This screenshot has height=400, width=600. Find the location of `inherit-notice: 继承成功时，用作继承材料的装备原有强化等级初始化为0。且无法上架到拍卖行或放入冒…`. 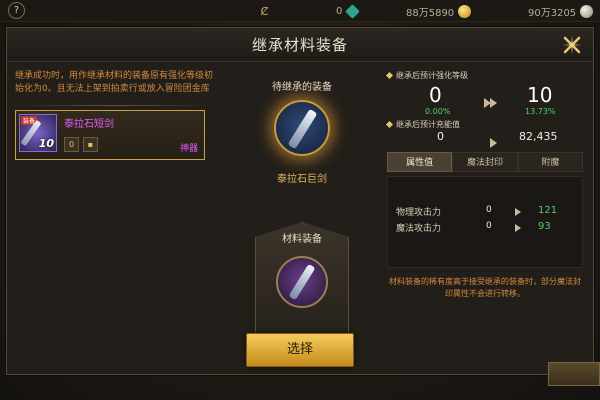

inherit-notice: 继承成功时，用作继承材料的装备原有强化等级初始化为0。且无法上架到拍卖行或放入冒… is located at coordinates (114, 82).